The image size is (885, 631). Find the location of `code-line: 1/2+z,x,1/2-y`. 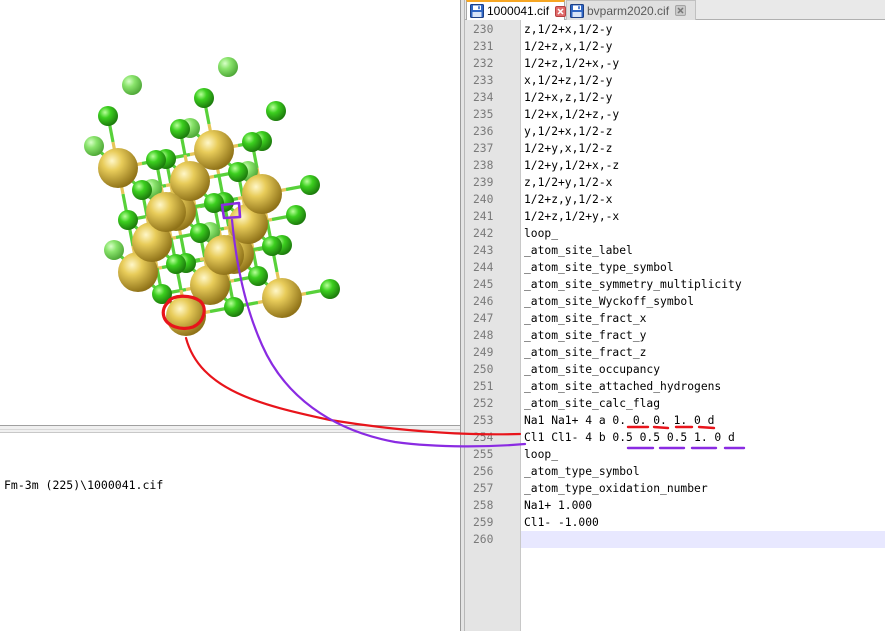

code-line: 1/2+z,x,1/2-y is located at coordinates (568, 46).